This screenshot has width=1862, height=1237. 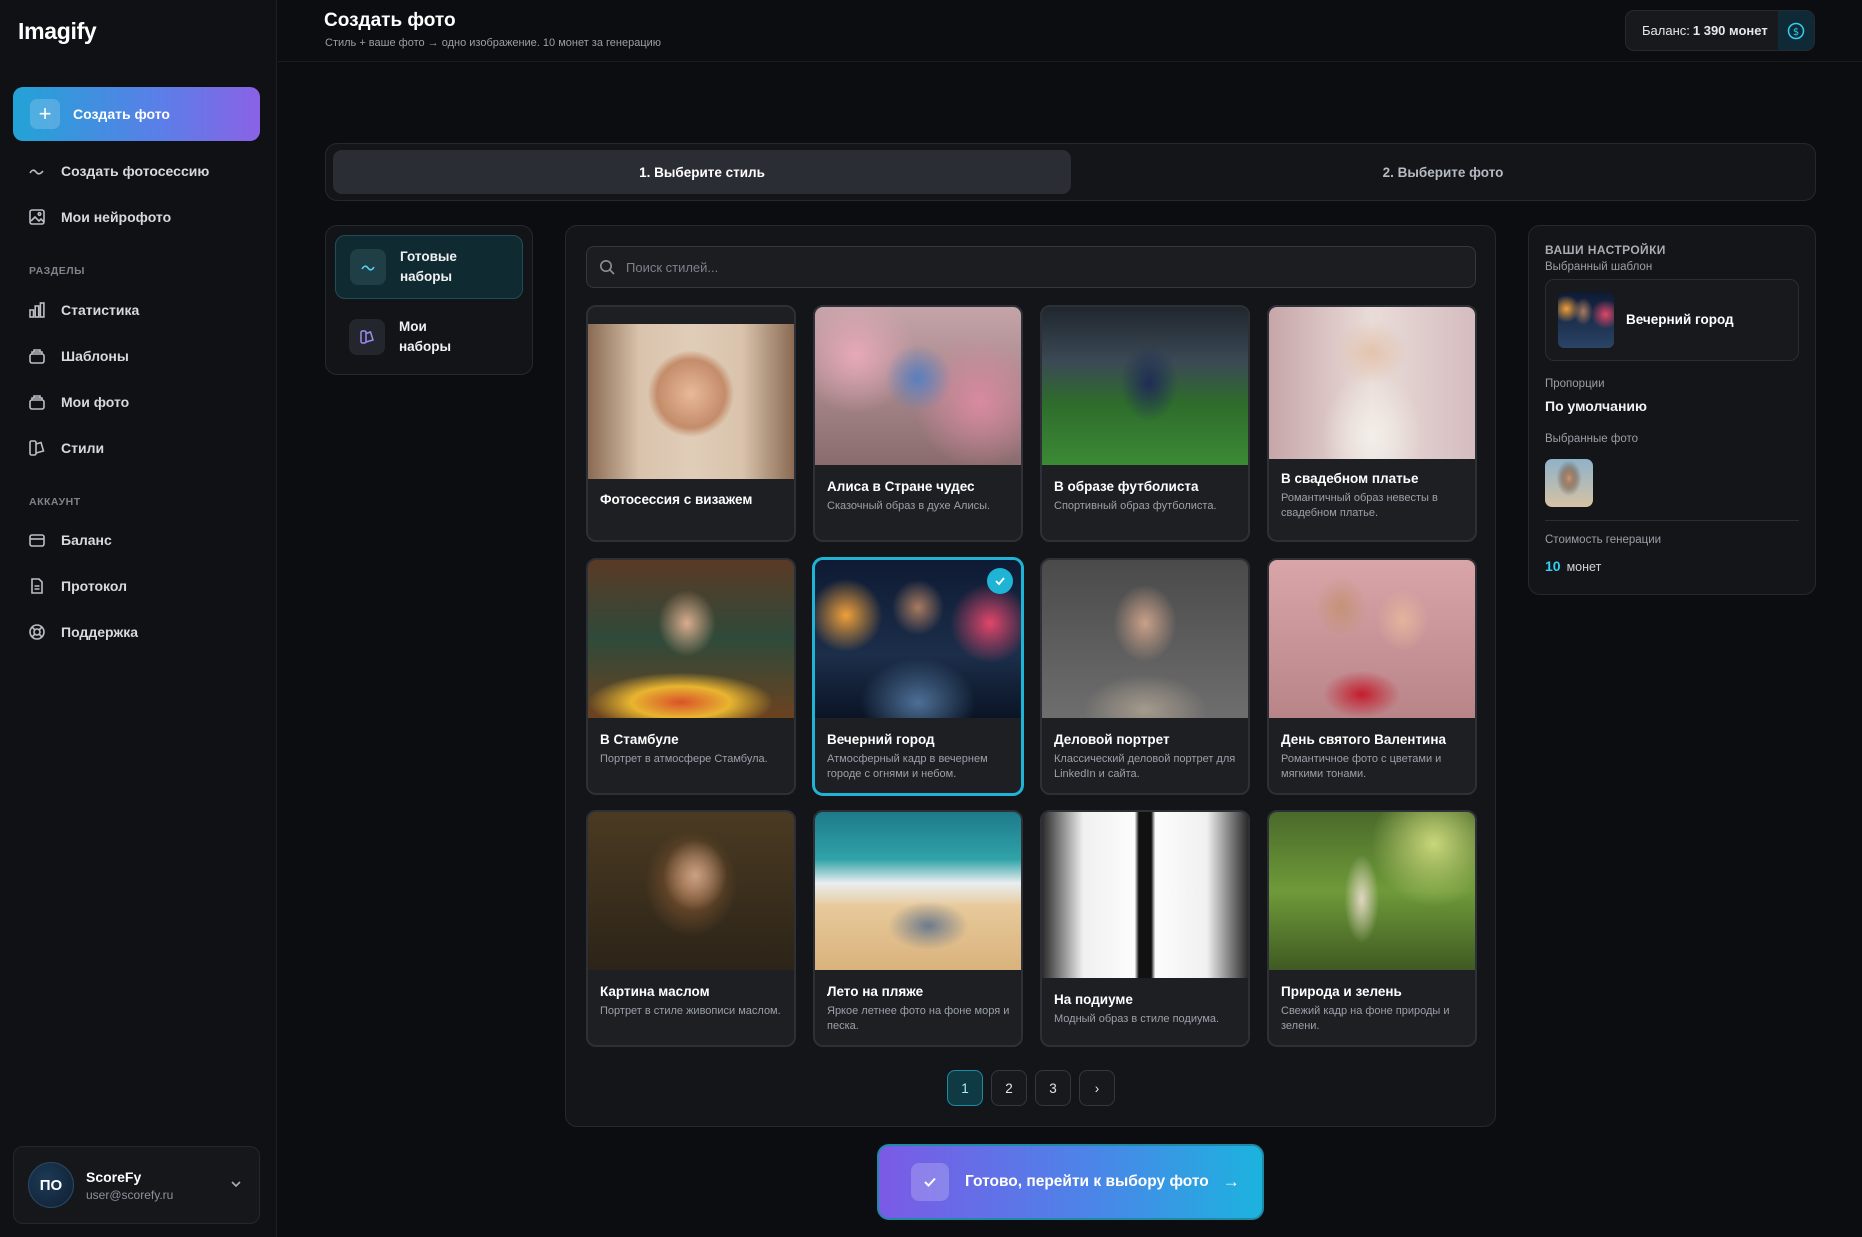 What do you see at coordinates (1126, 486) in the screenshot?
I see `style-title: В образе футболиста` at bounding box center [1126, 486].